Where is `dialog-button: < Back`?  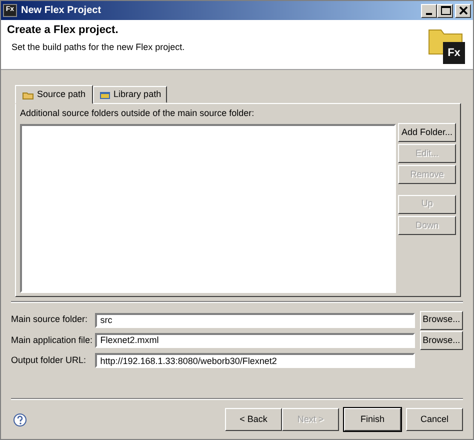 dialog-button: < Back is located at coordinates (253, 419).